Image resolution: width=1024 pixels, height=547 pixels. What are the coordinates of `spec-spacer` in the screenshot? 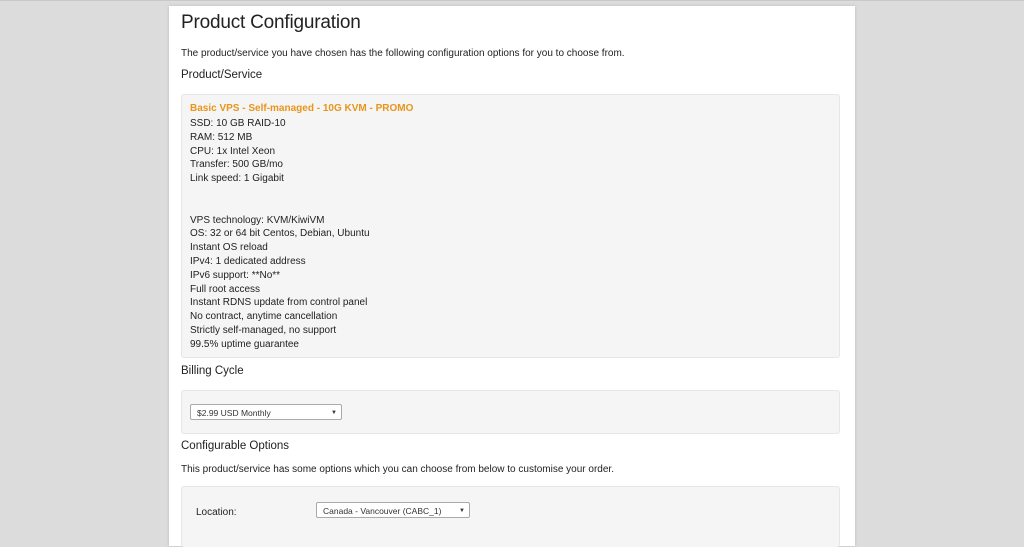 It's located at (280, 200).